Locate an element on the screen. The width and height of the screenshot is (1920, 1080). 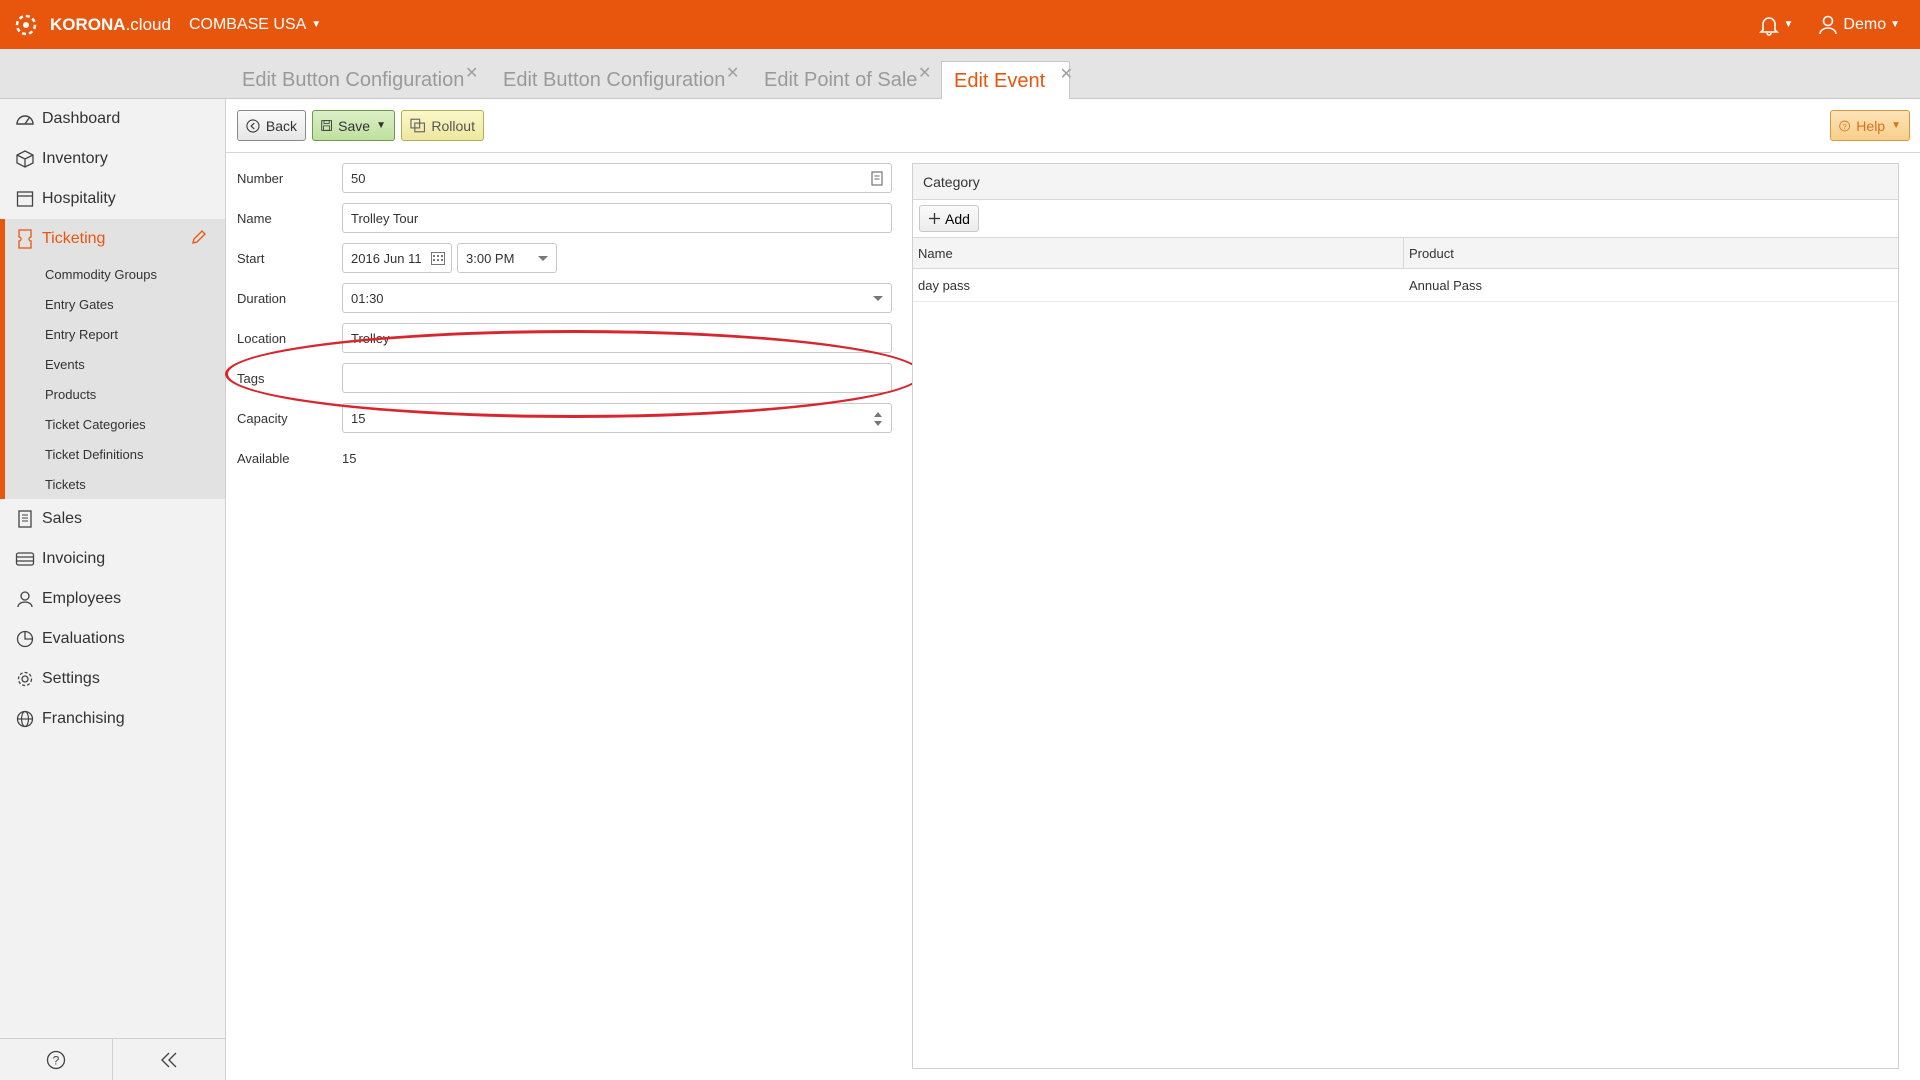
column-header-name: Name is located at coordinates (1158, 253).